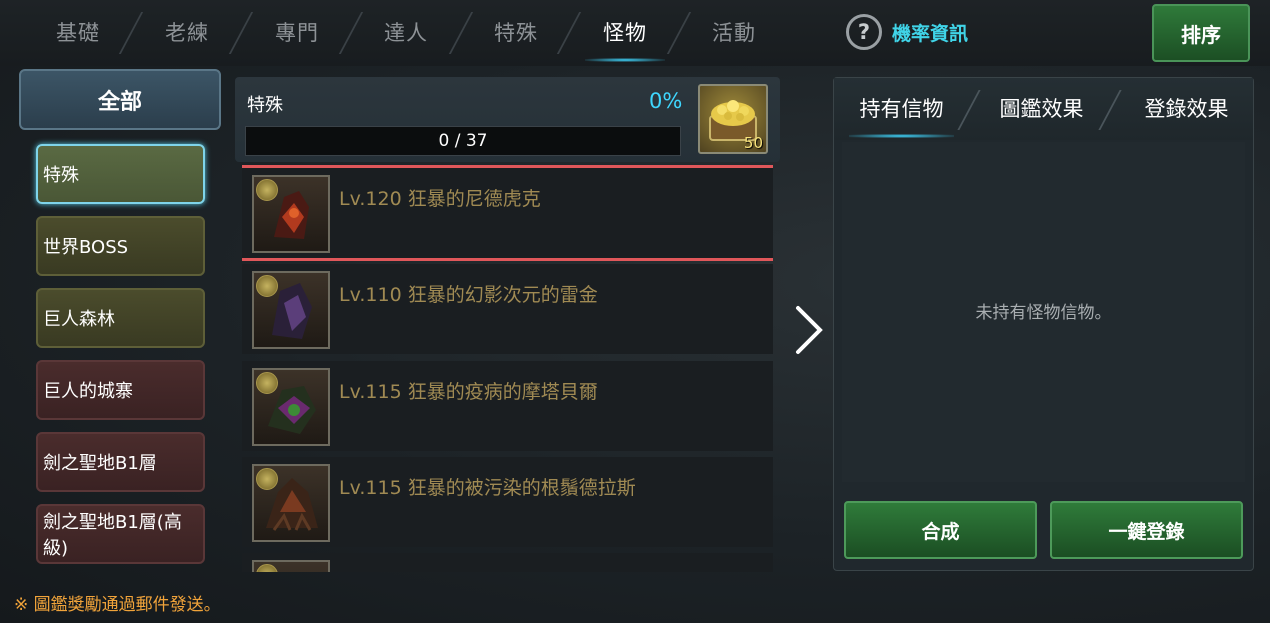  I want to click on progress-bar: 0 / 37, so click(463, 141).